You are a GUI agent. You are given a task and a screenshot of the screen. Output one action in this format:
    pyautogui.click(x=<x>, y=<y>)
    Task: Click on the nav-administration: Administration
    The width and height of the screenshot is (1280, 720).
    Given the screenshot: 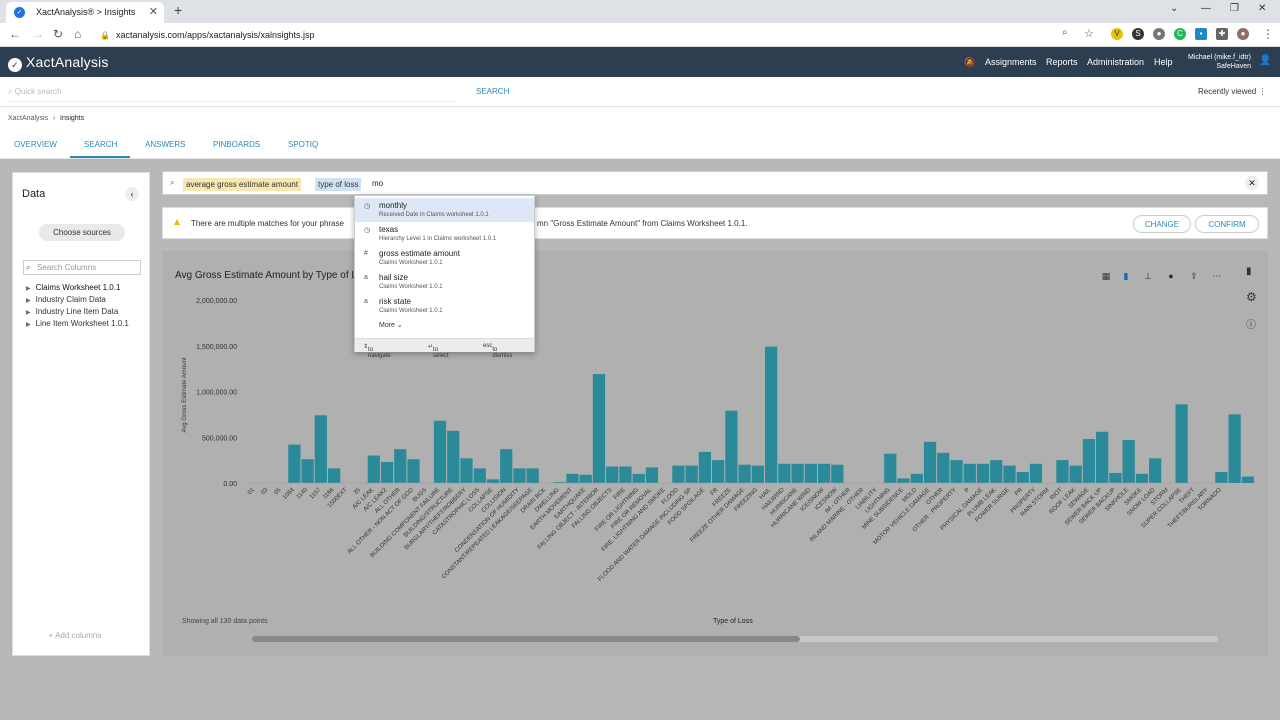 What is the action you would take?
    pyautogui.click(x=1115, y=62)
    